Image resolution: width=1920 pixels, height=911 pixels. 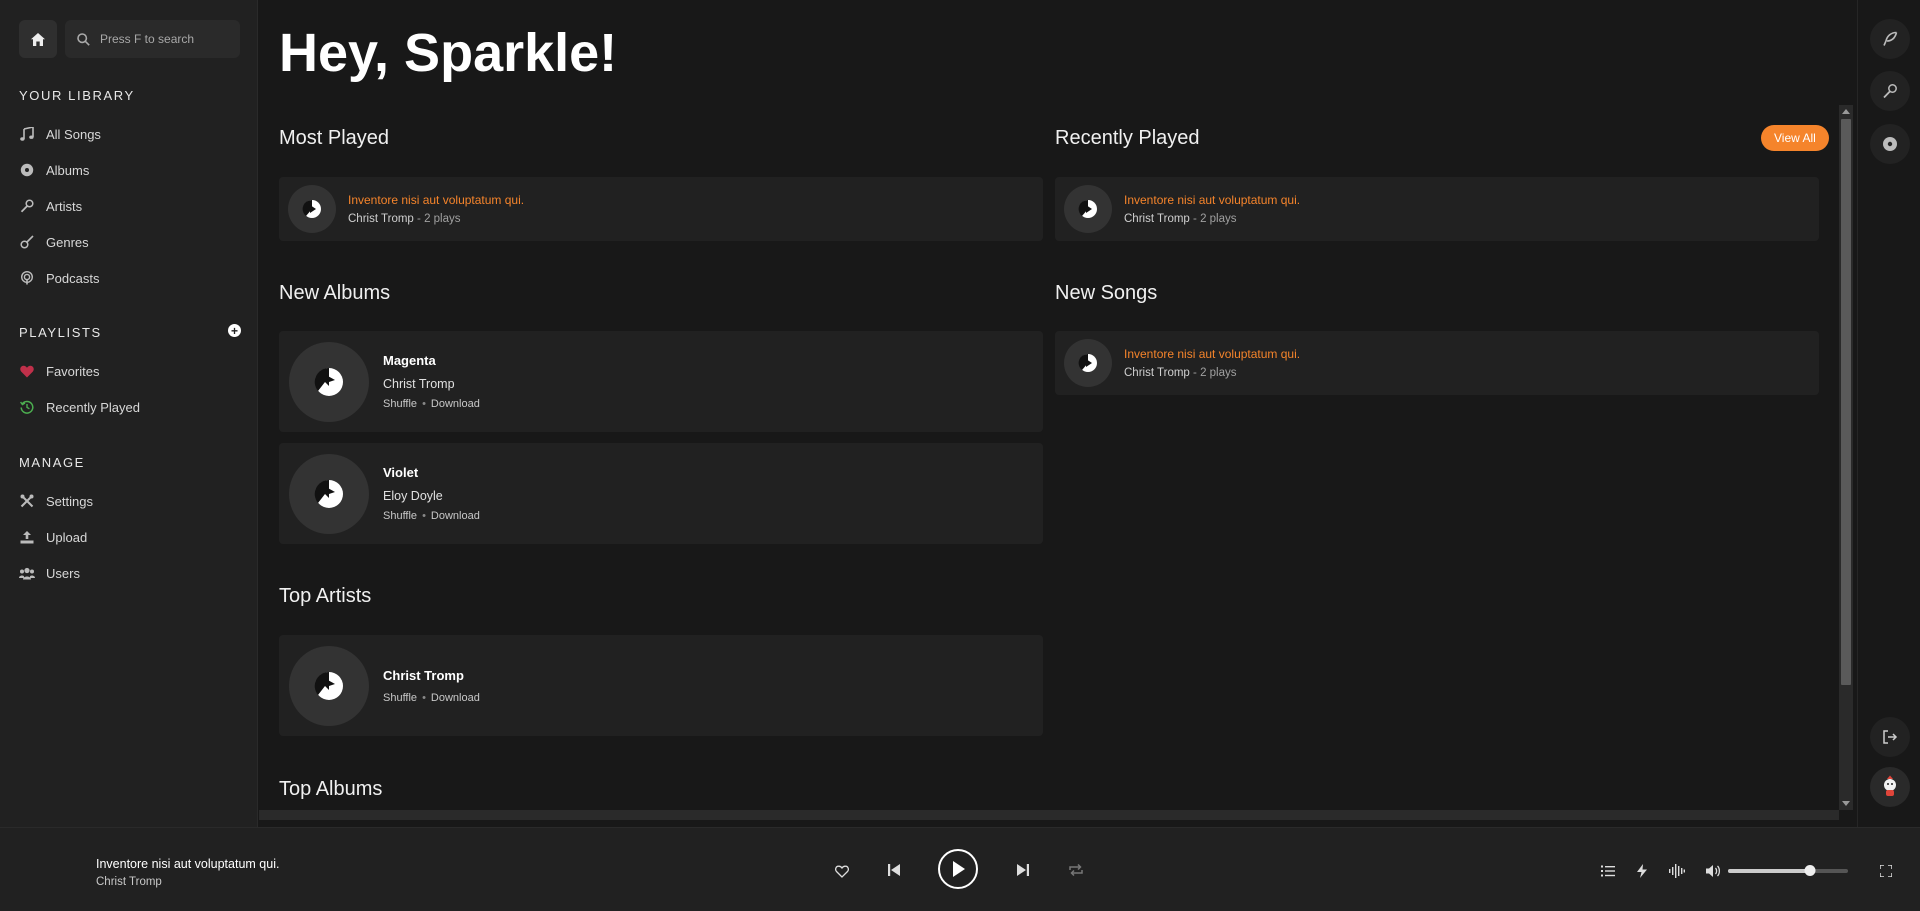 I want to click on horizontal-scrollbar, so click(x=1049, y=815).